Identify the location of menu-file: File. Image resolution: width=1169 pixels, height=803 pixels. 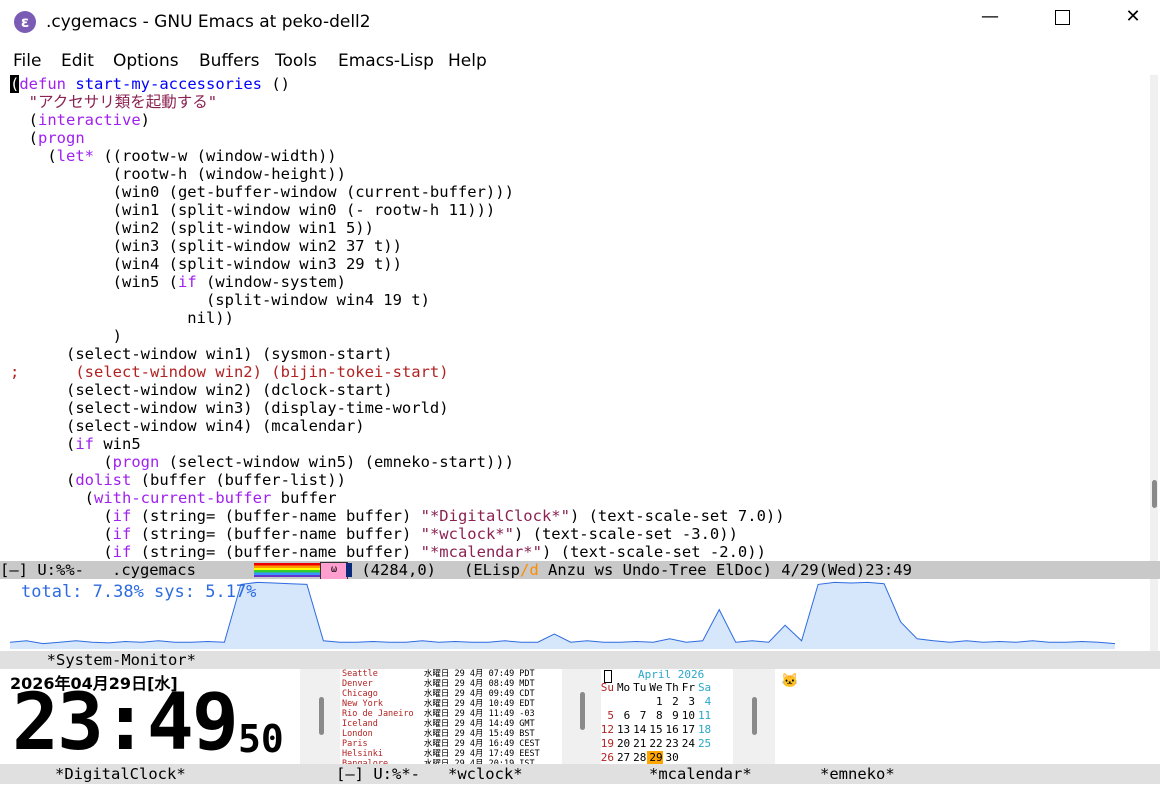
(27, 61).